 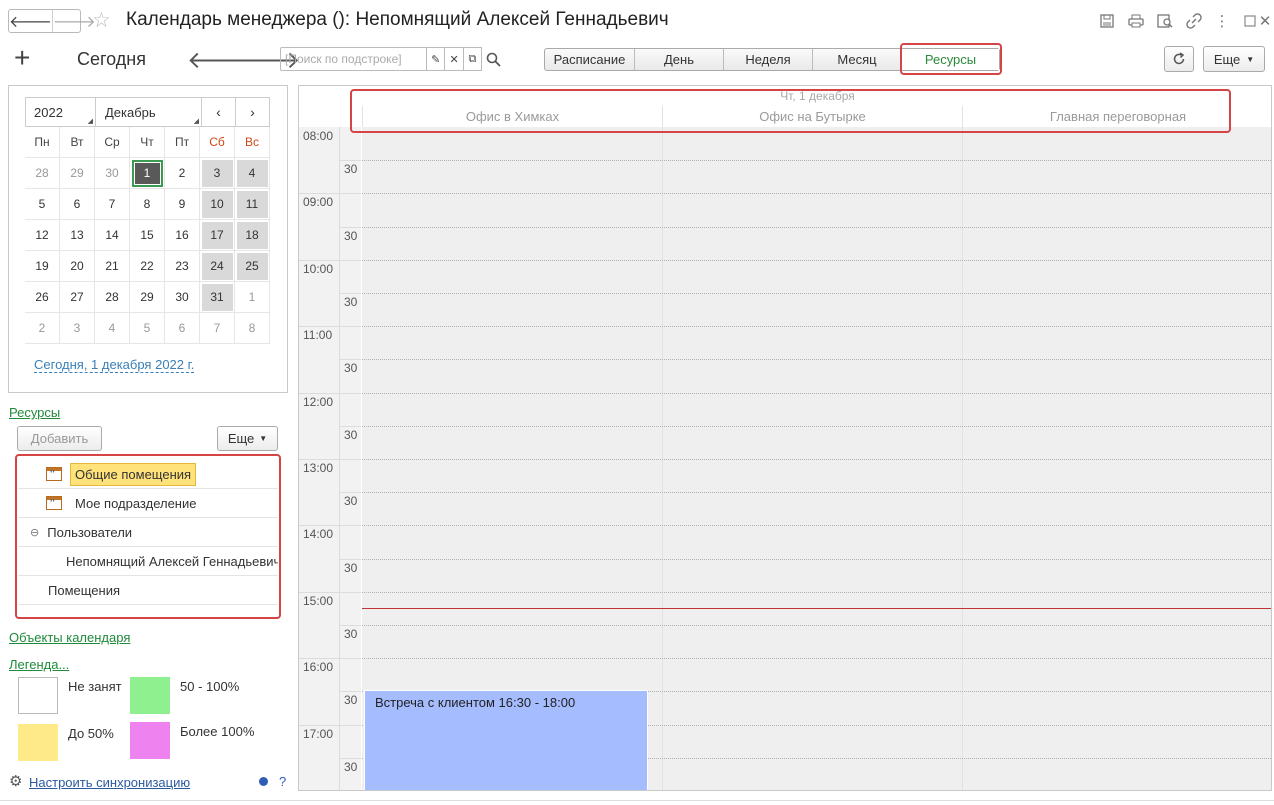 What do you see at coordinates (678, 59) in the screenshot?
I see `view-tab-day: День` at bounding box center [678, 59].